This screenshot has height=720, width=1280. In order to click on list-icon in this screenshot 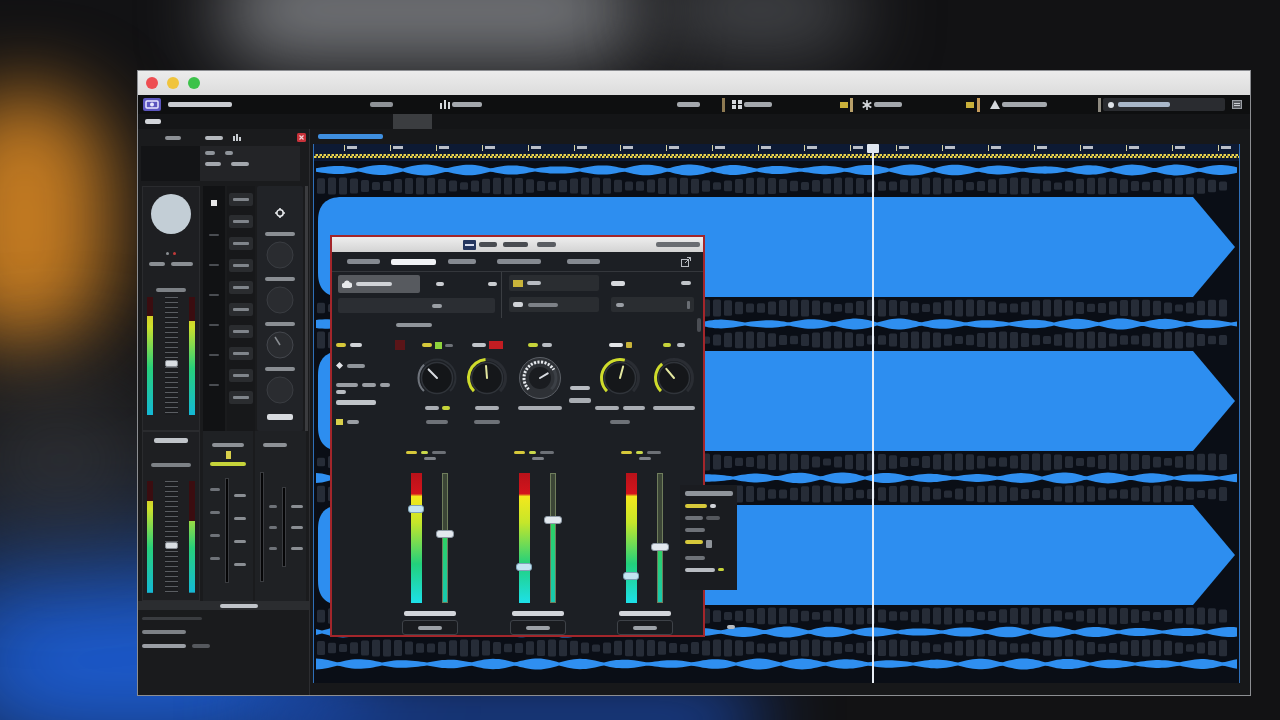, I will do `click(1237, 104)`.